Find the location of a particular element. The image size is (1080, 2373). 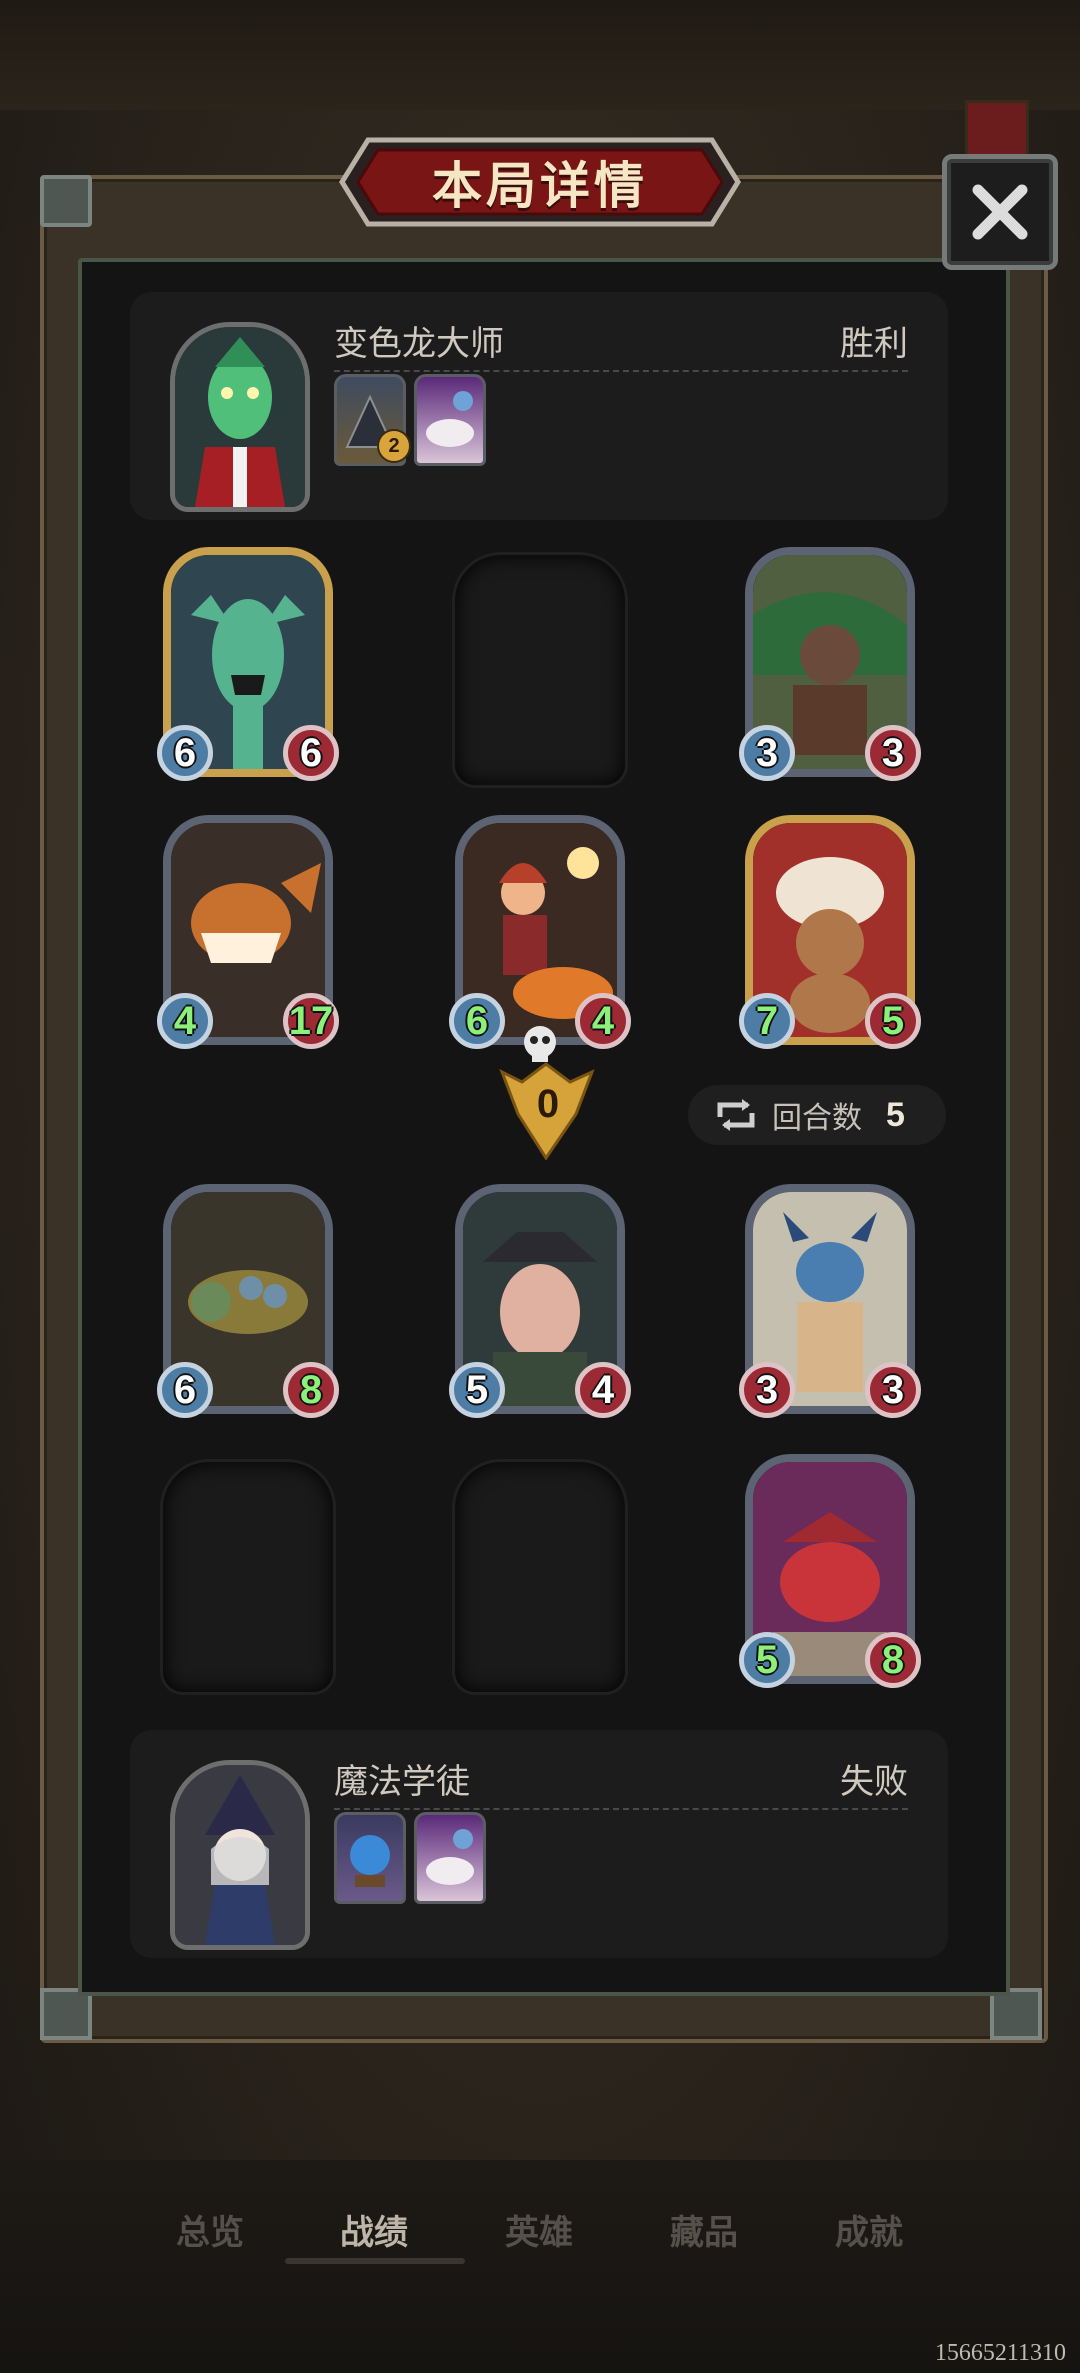

bottom-navigation is located at coordinates (540, 2266).